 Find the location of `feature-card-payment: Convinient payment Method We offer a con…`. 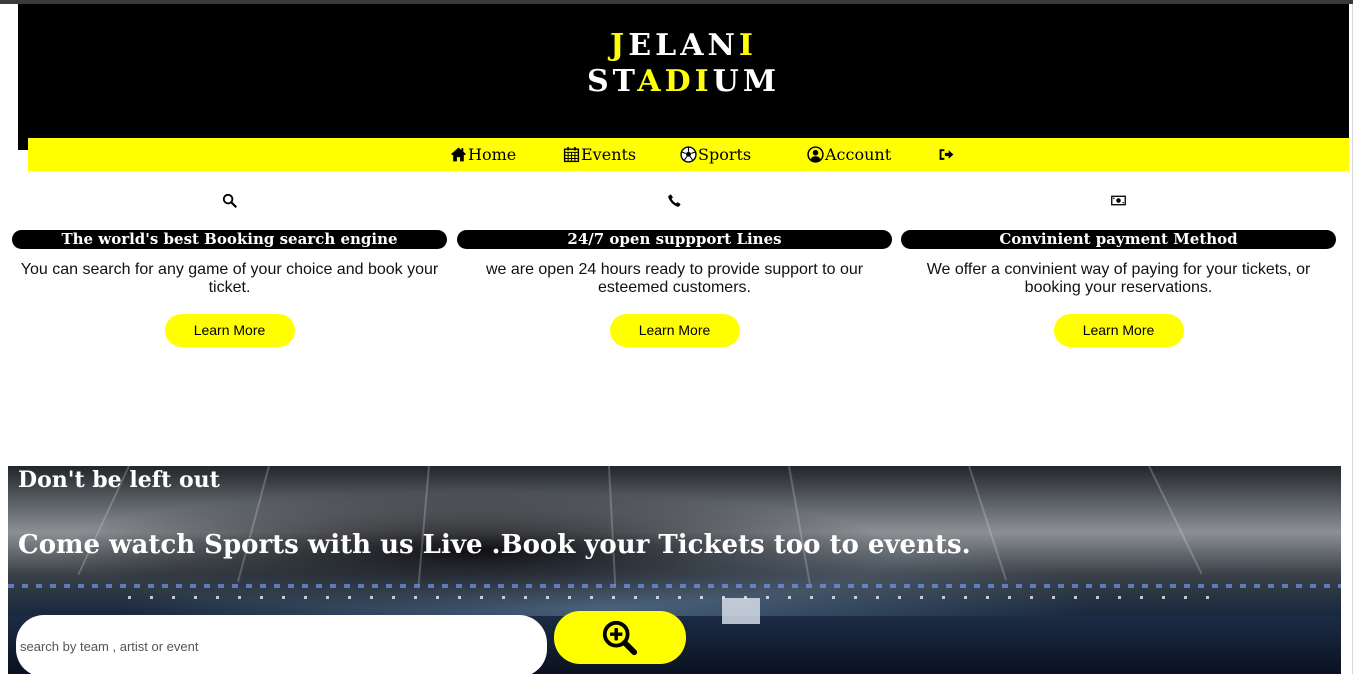

feature-card-payment: Convinient payment Method We offer a con… is located at coordinates (1118, 267).